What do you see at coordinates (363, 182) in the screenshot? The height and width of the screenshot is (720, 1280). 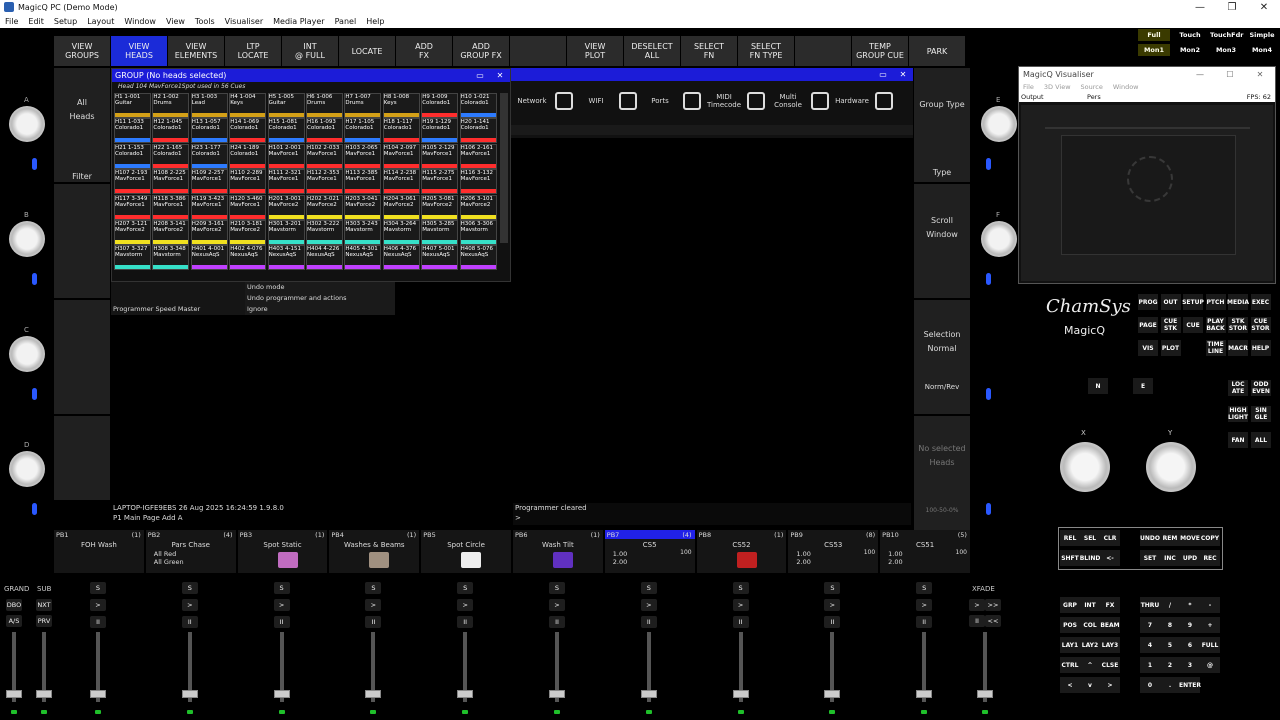 I see `head-cell: H113 2-385 MavForce1` at bounding box center [363, 182].